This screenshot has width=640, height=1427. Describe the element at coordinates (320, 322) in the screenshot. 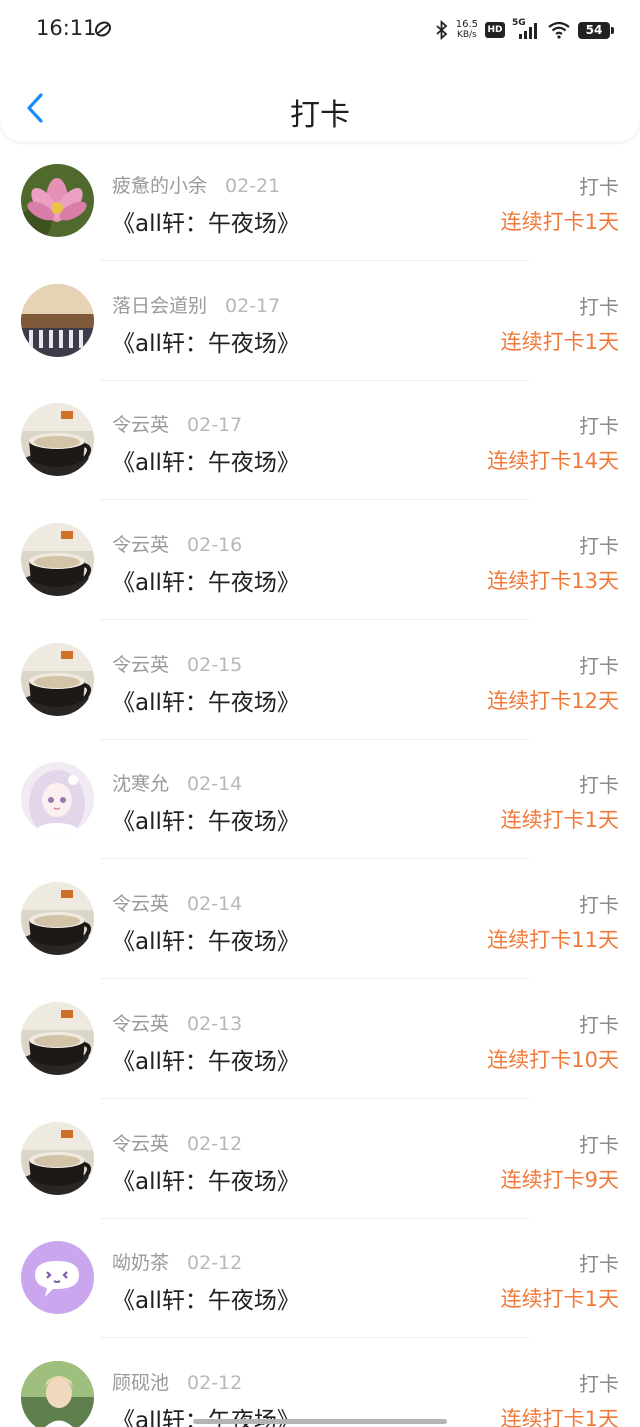

I see `checkin-item: 落日会道别 02-17 《all轩：午夜场》 打卡连续打卡1天` at that location.